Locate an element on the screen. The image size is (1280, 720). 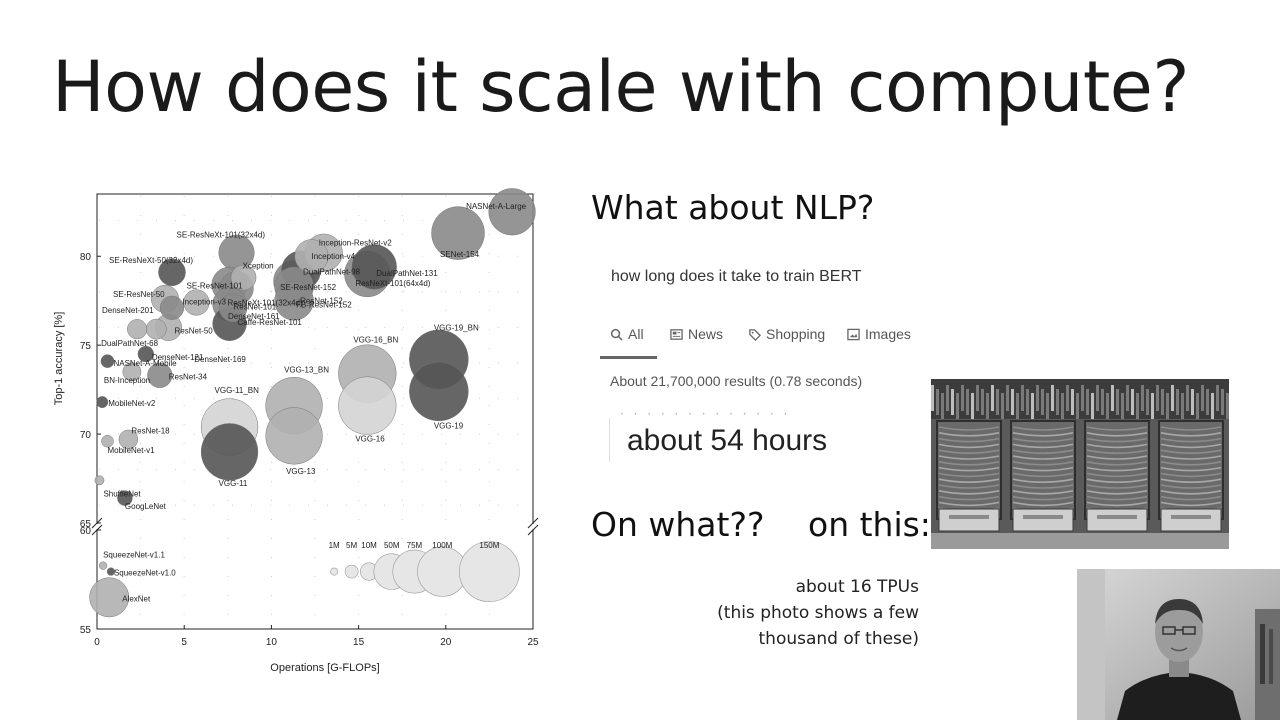
caption-line-1: about 16 TPUs is located at coordinates (857, 587).